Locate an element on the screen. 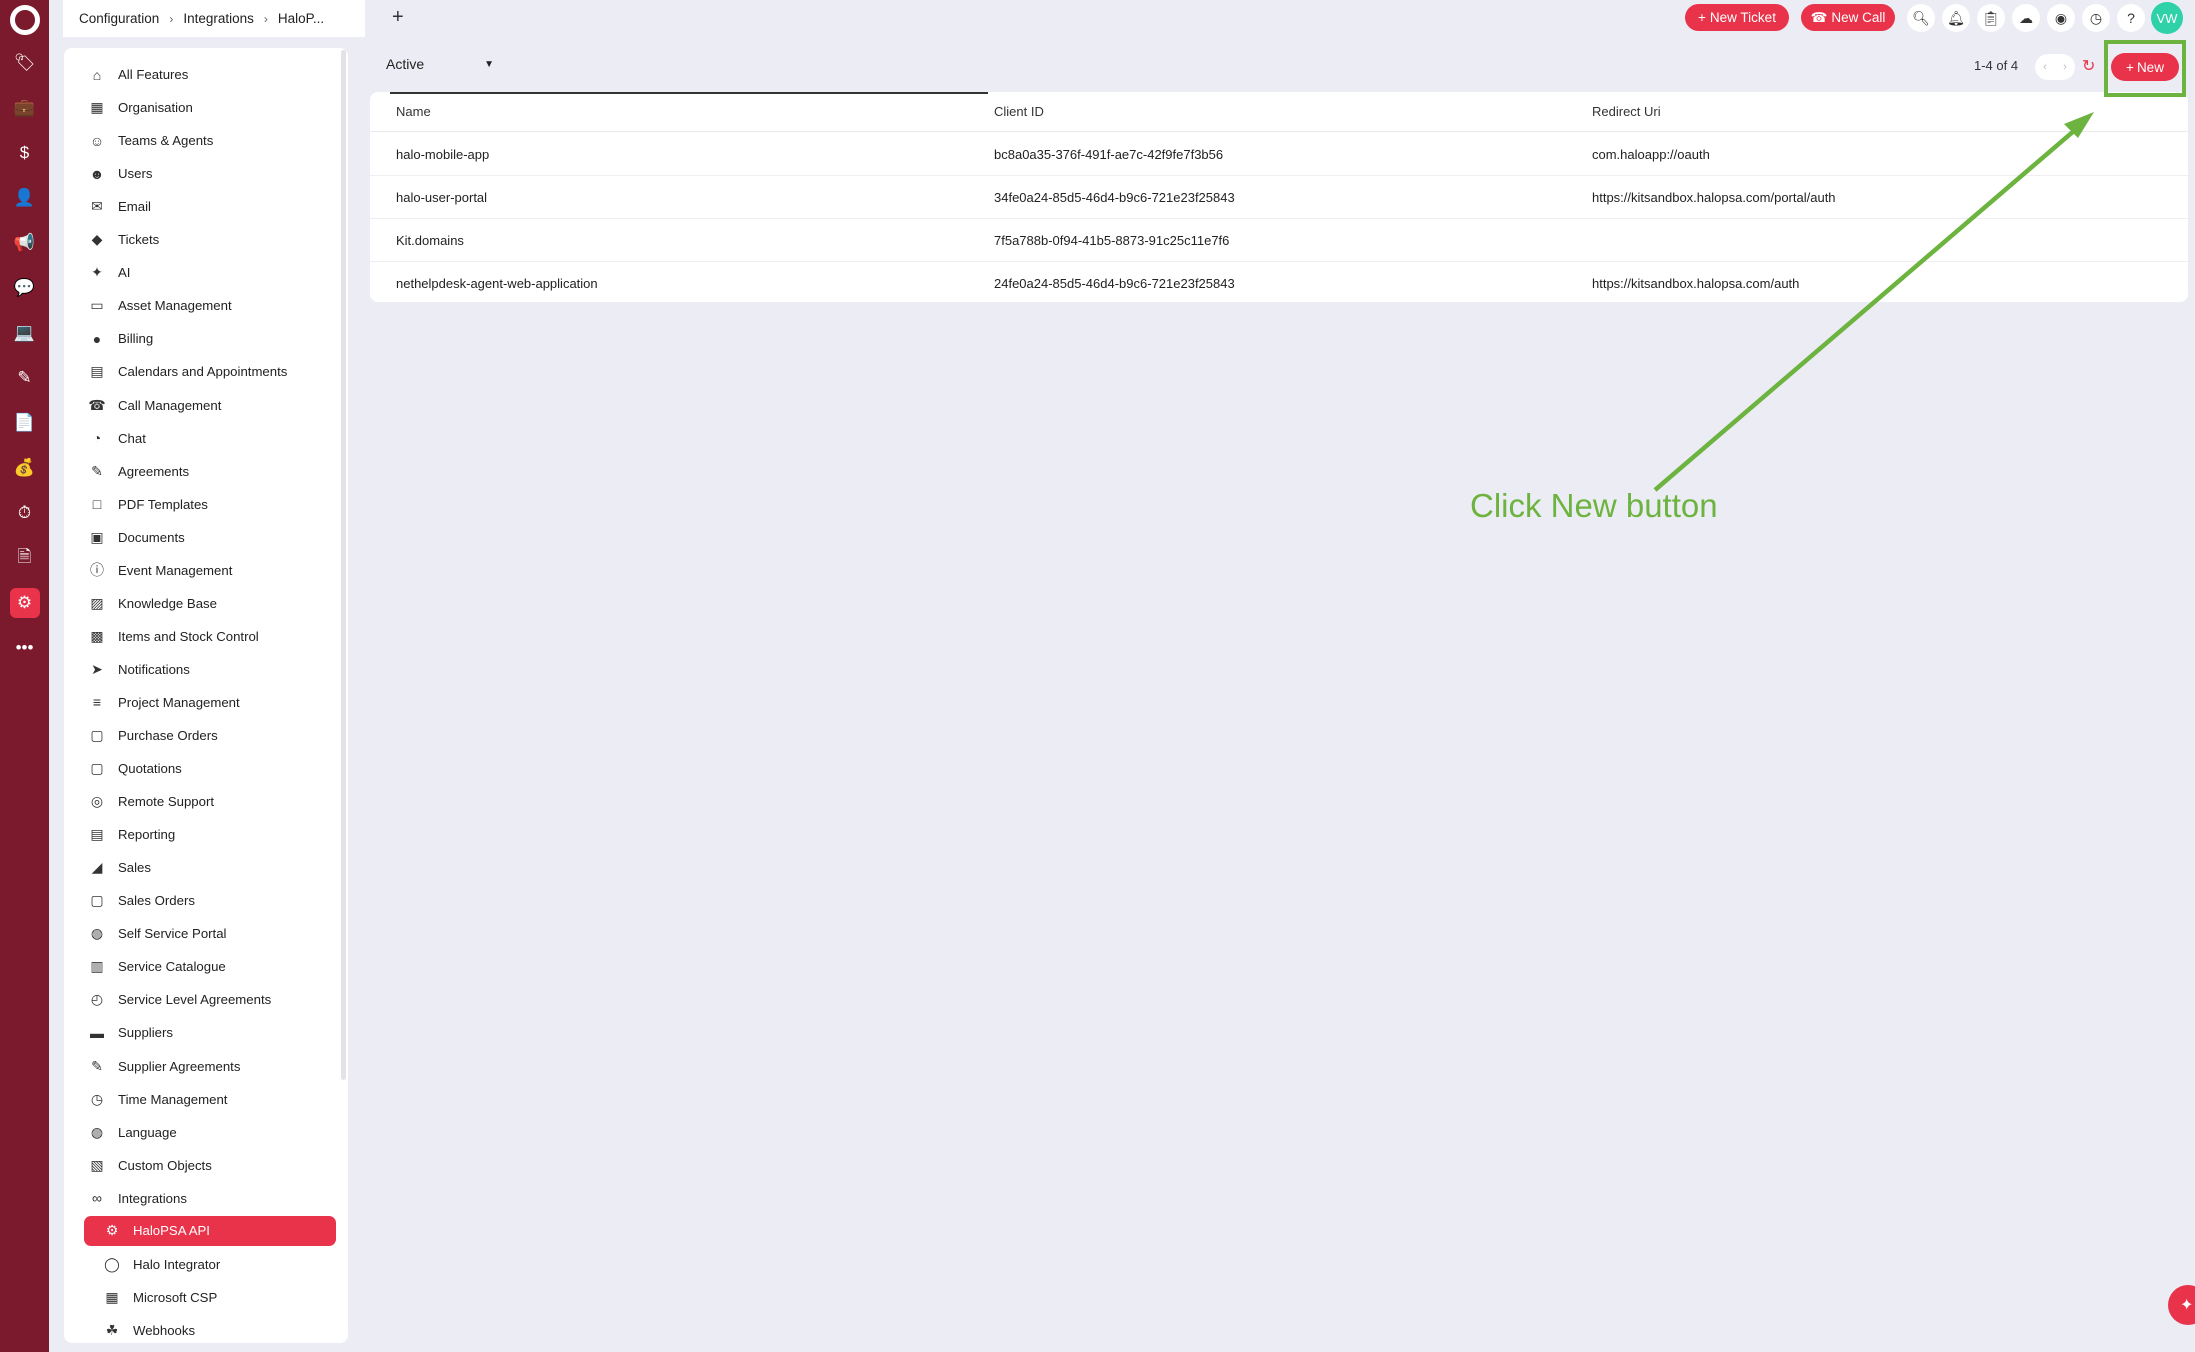  annotation-text: Click New button is located at coordinates (1594, 505).